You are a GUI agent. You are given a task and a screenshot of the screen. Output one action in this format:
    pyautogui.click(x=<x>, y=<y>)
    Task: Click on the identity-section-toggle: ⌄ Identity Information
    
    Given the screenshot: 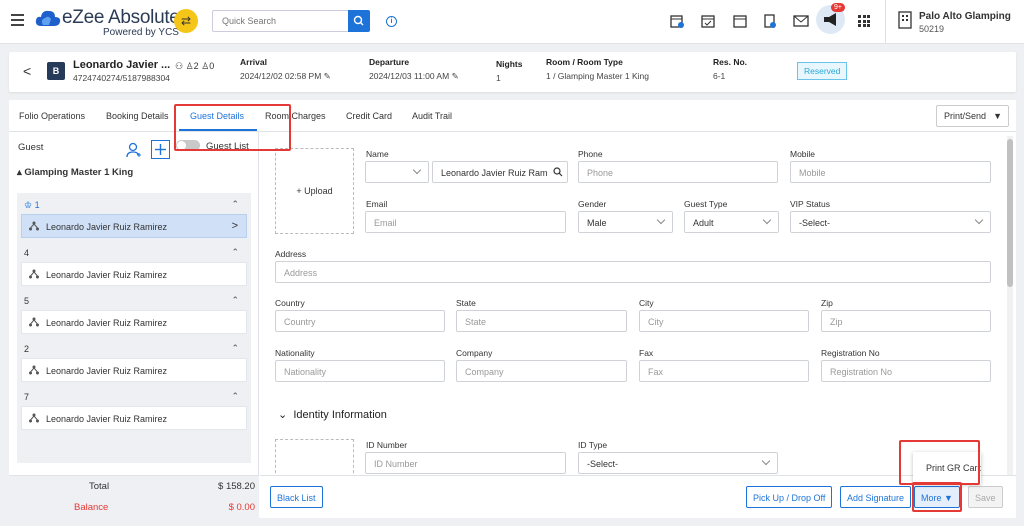 What is the action you would take?
    pyautogui.click(x=332, y=414)
    